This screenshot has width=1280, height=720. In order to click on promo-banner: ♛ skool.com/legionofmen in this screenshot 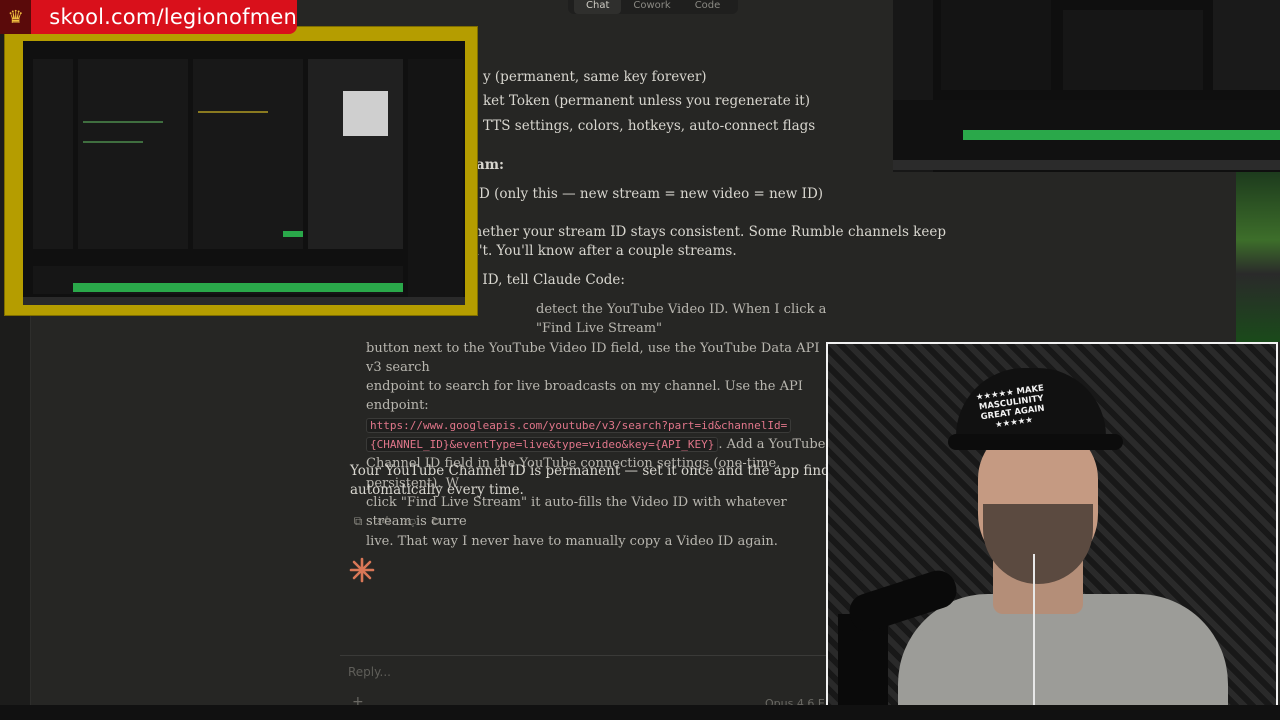, I will do `click(148, 17)`.